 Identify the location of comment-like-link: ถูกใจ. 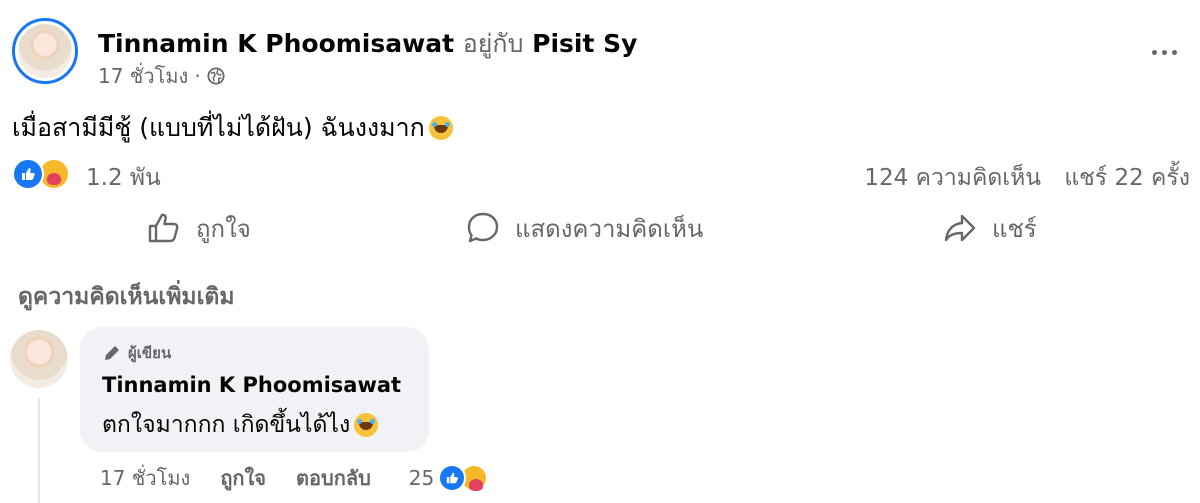
(243, 478).